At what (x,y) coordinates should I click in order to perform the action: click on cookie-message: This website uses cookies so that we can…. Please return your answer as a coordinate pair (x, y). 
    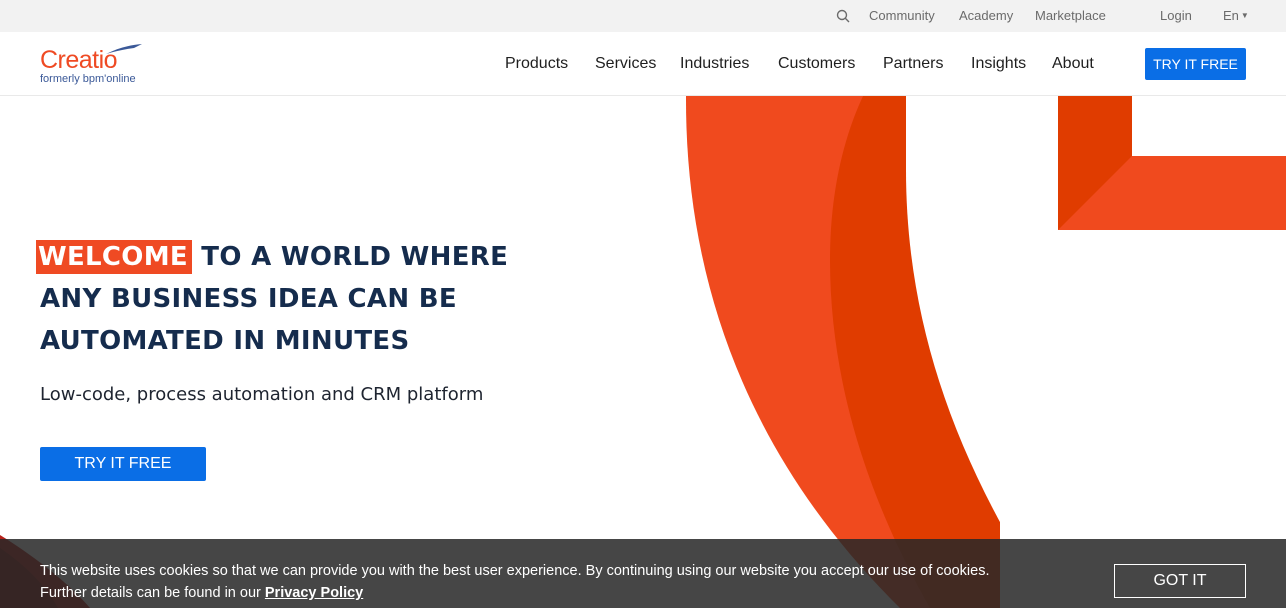
    Looking at the image, I should click on (514, 582).